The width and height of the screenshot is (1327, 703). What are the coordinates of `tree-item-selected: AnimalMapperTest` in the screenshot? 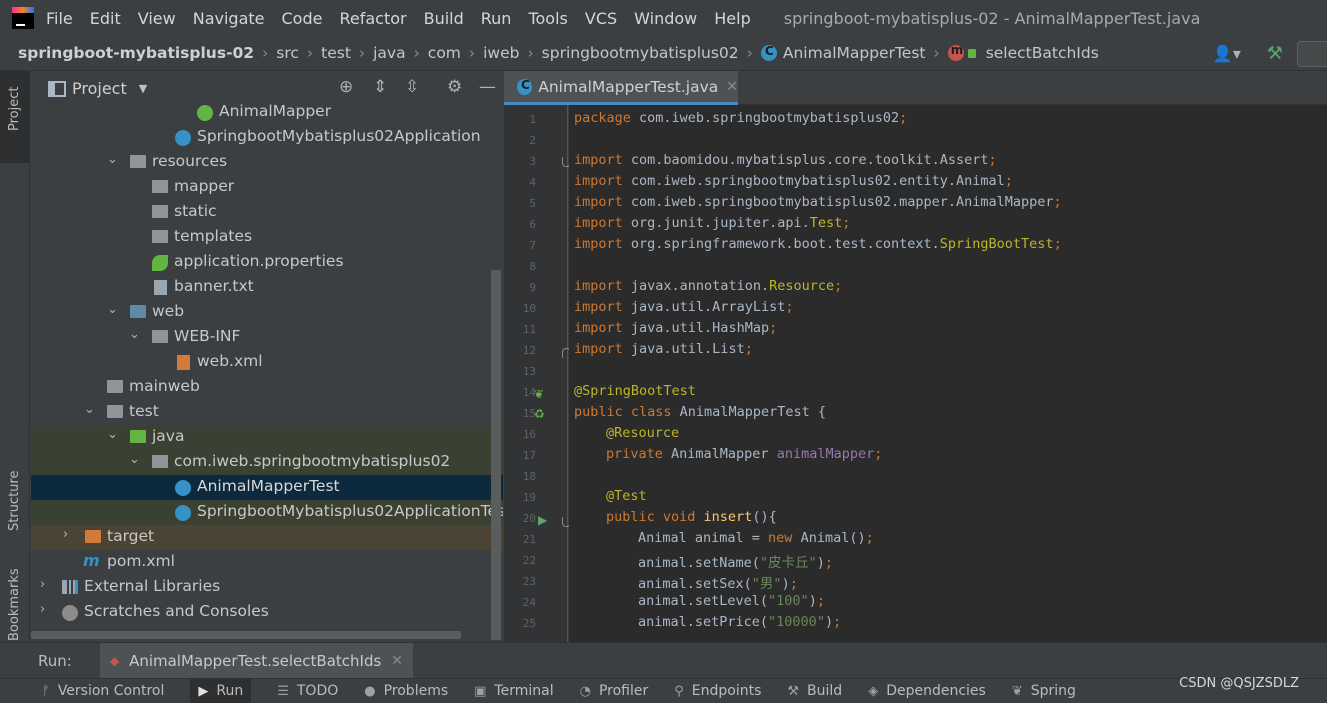 It's located at (267, 487).